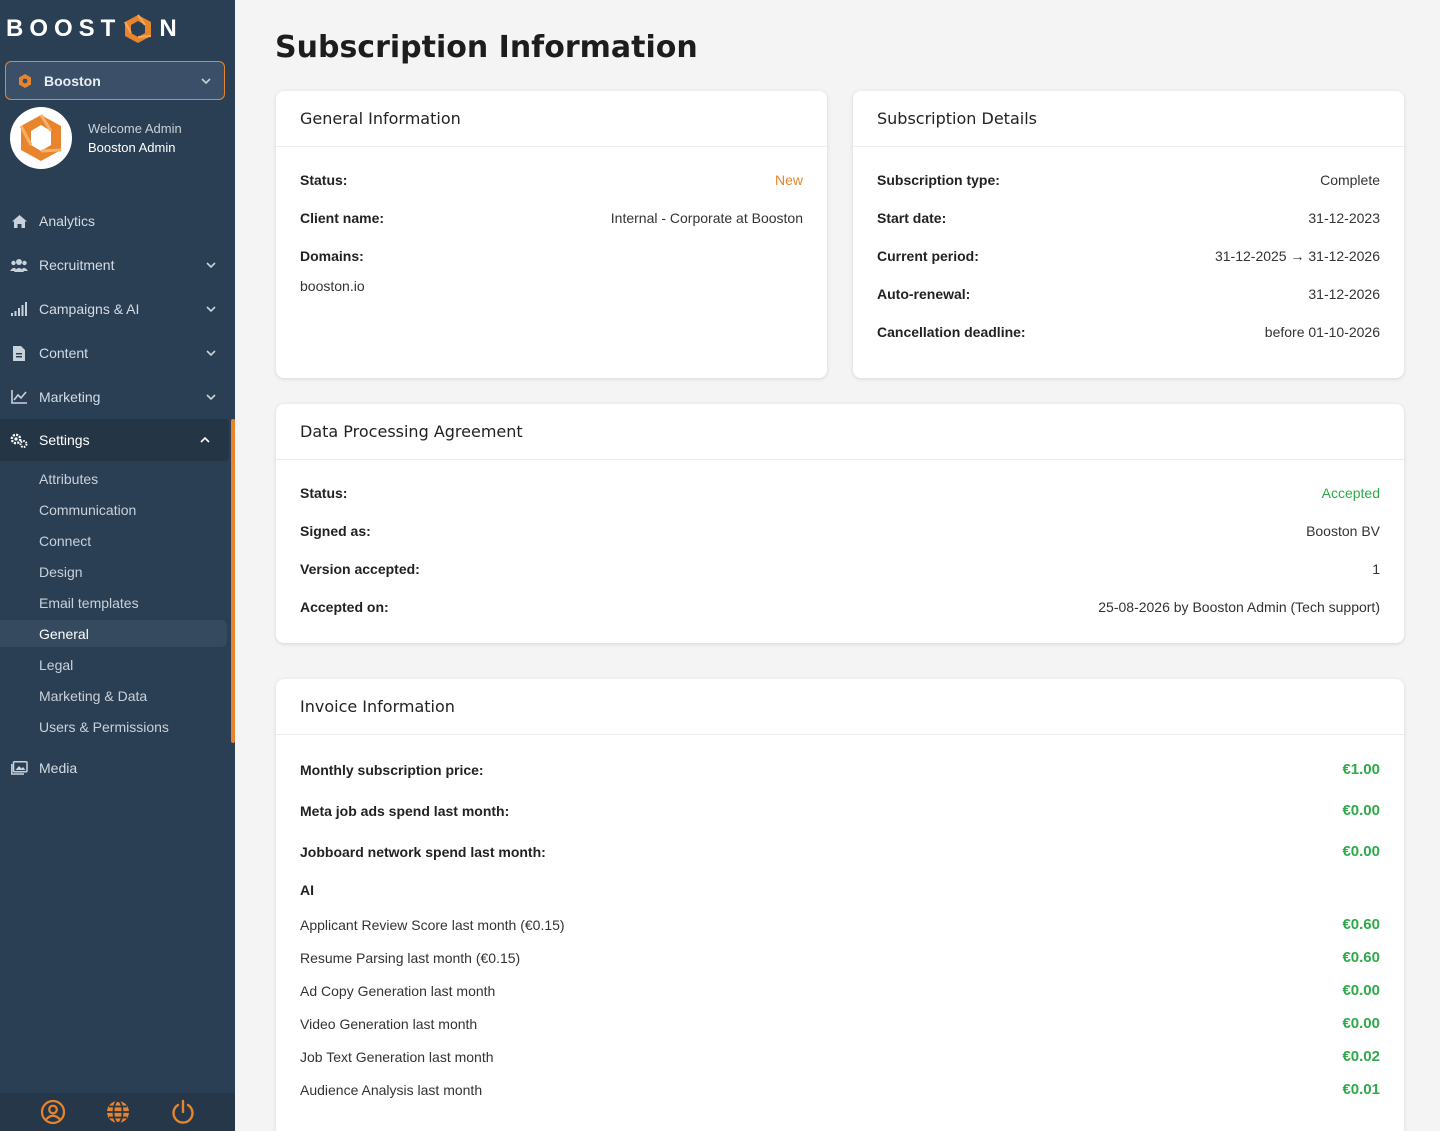  I want to click on client-name-label: Client name:, so click(342, 218).